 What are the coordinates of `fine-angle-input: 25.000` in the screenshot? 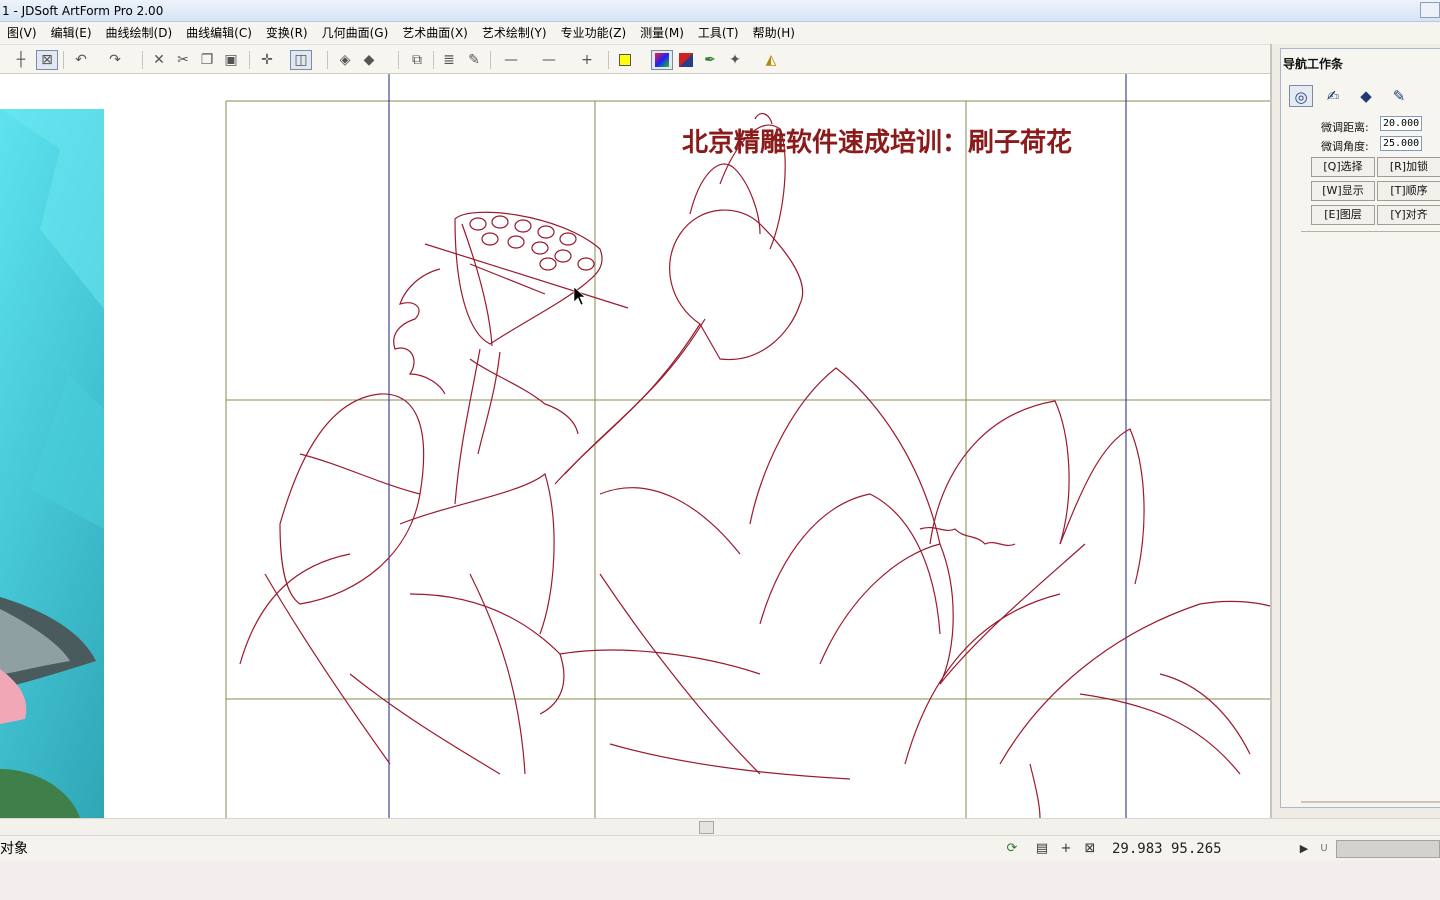 It's located at (1401, 143).